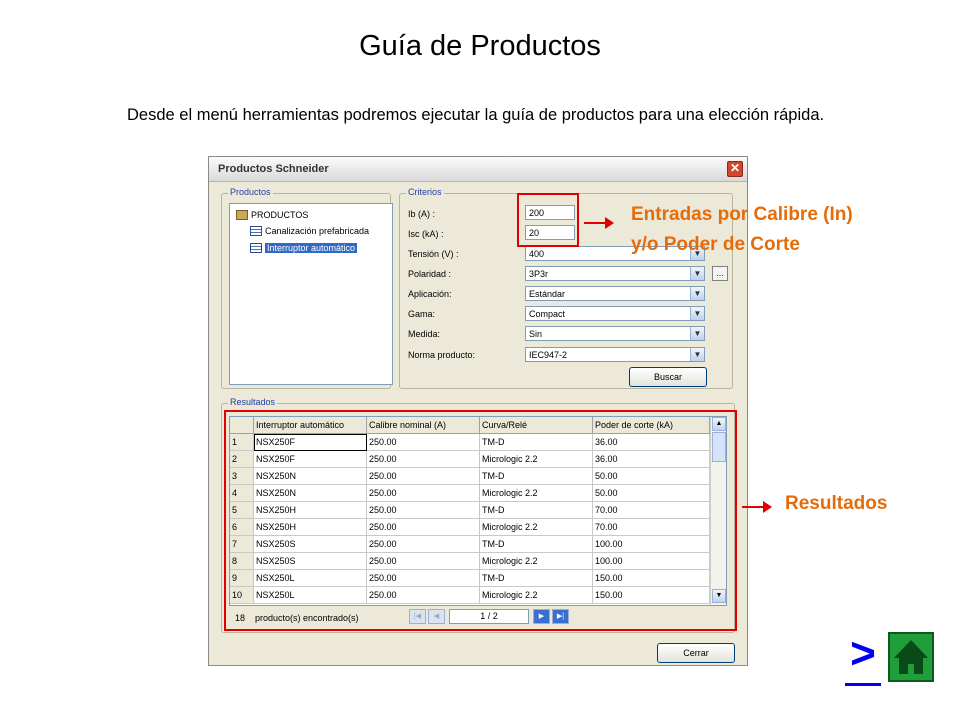  What do you see at coordinates (668, 377) in the screenshot?
I see `buscar-button: Buscar` at bounding box center [668, 377].